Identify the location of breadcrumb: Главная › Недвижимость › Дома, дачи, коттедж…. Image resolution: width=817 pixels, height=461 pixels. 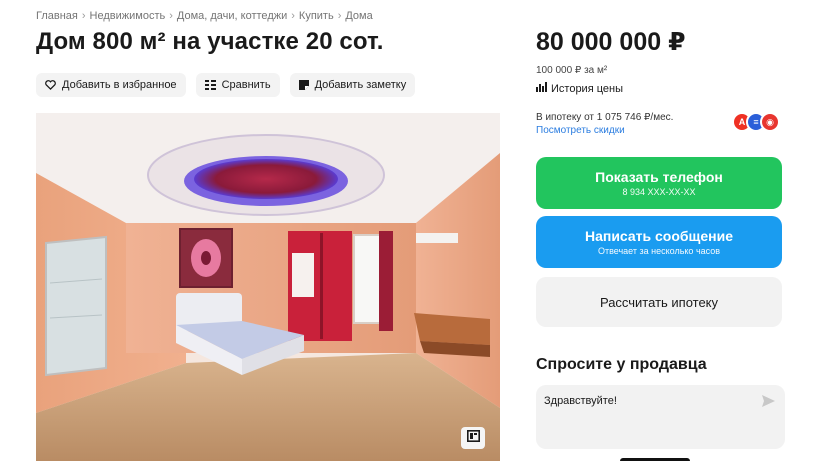
(204, 16).